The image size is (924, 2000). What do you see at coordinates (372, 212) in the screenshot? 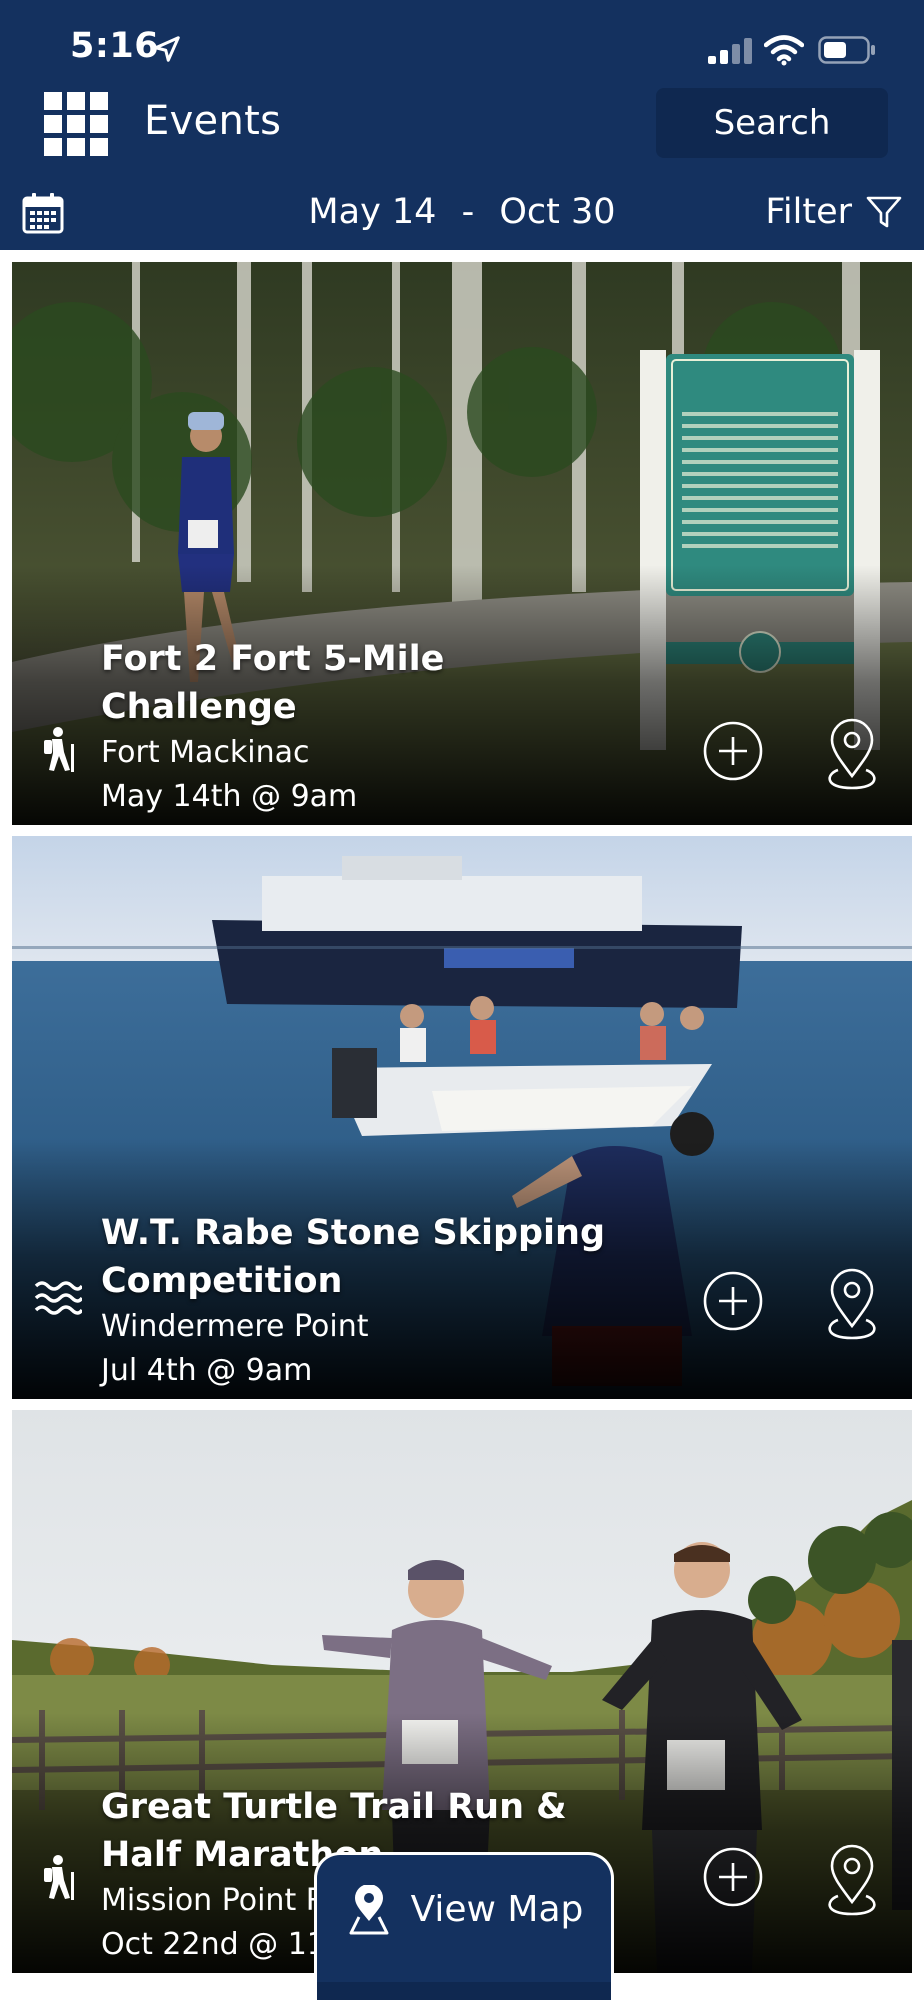
I see `date-start: May 14` at bounding box center [372, 212].